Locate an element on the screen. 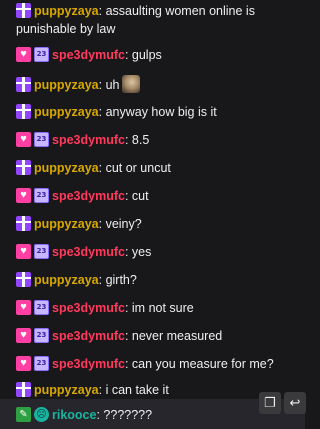  chat-message: ♥ 23 spe3dymufc: 8.5 is located at coordinates (157, 140).